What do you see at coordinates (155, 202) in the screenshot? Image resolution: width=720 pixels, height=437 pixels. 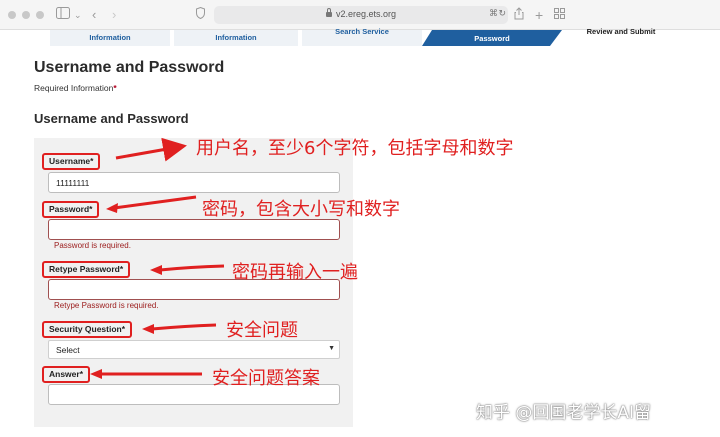 I see `annotation-arrow-password` at bounding box center [155, 202].